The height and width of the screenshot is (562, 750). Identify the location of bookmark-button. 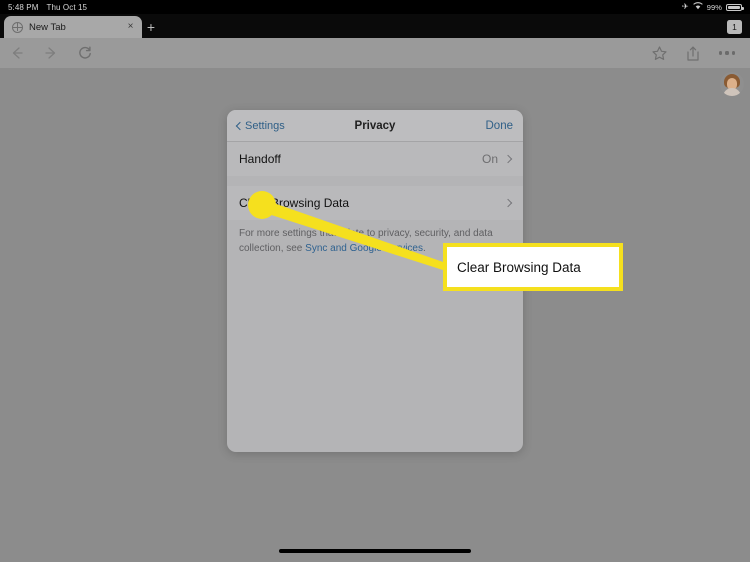
(659, 53).